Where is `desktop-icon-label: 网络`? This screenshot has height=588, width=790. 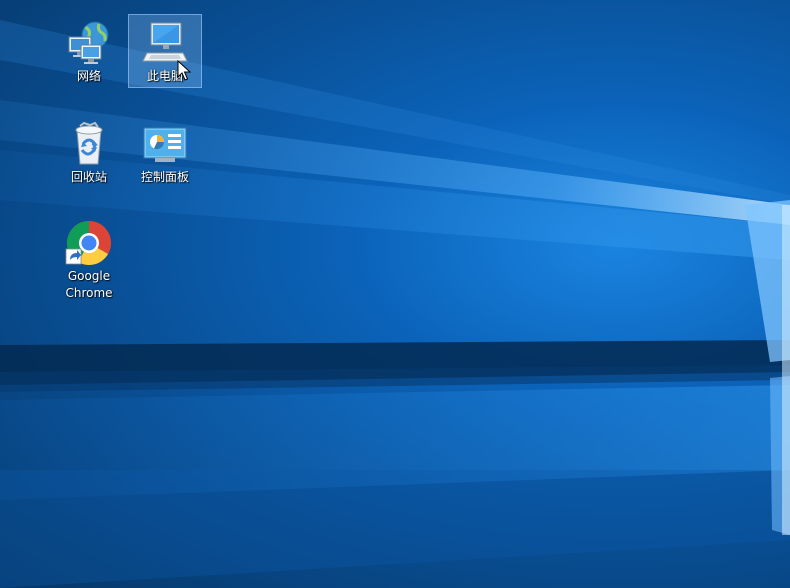 desktop-icon-label: 网络 is located at coordinates (88, 76).